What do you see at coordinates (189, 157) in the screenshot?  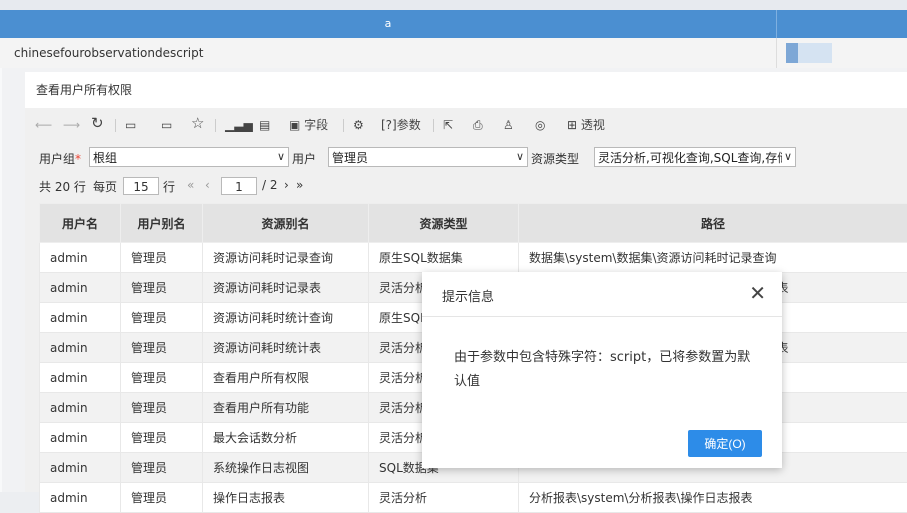 I see `user-group-select: 根组 ∨` at bounding box center [189, 157].